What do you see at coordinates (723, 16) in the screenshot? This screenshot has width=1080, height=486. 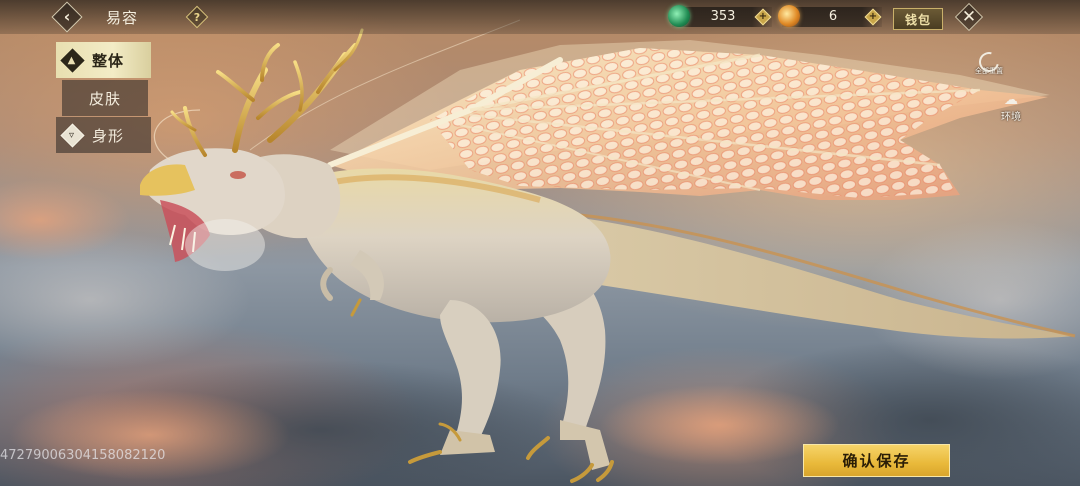 I see `jade-currency-value: 353` at bounding box center [723, 16].